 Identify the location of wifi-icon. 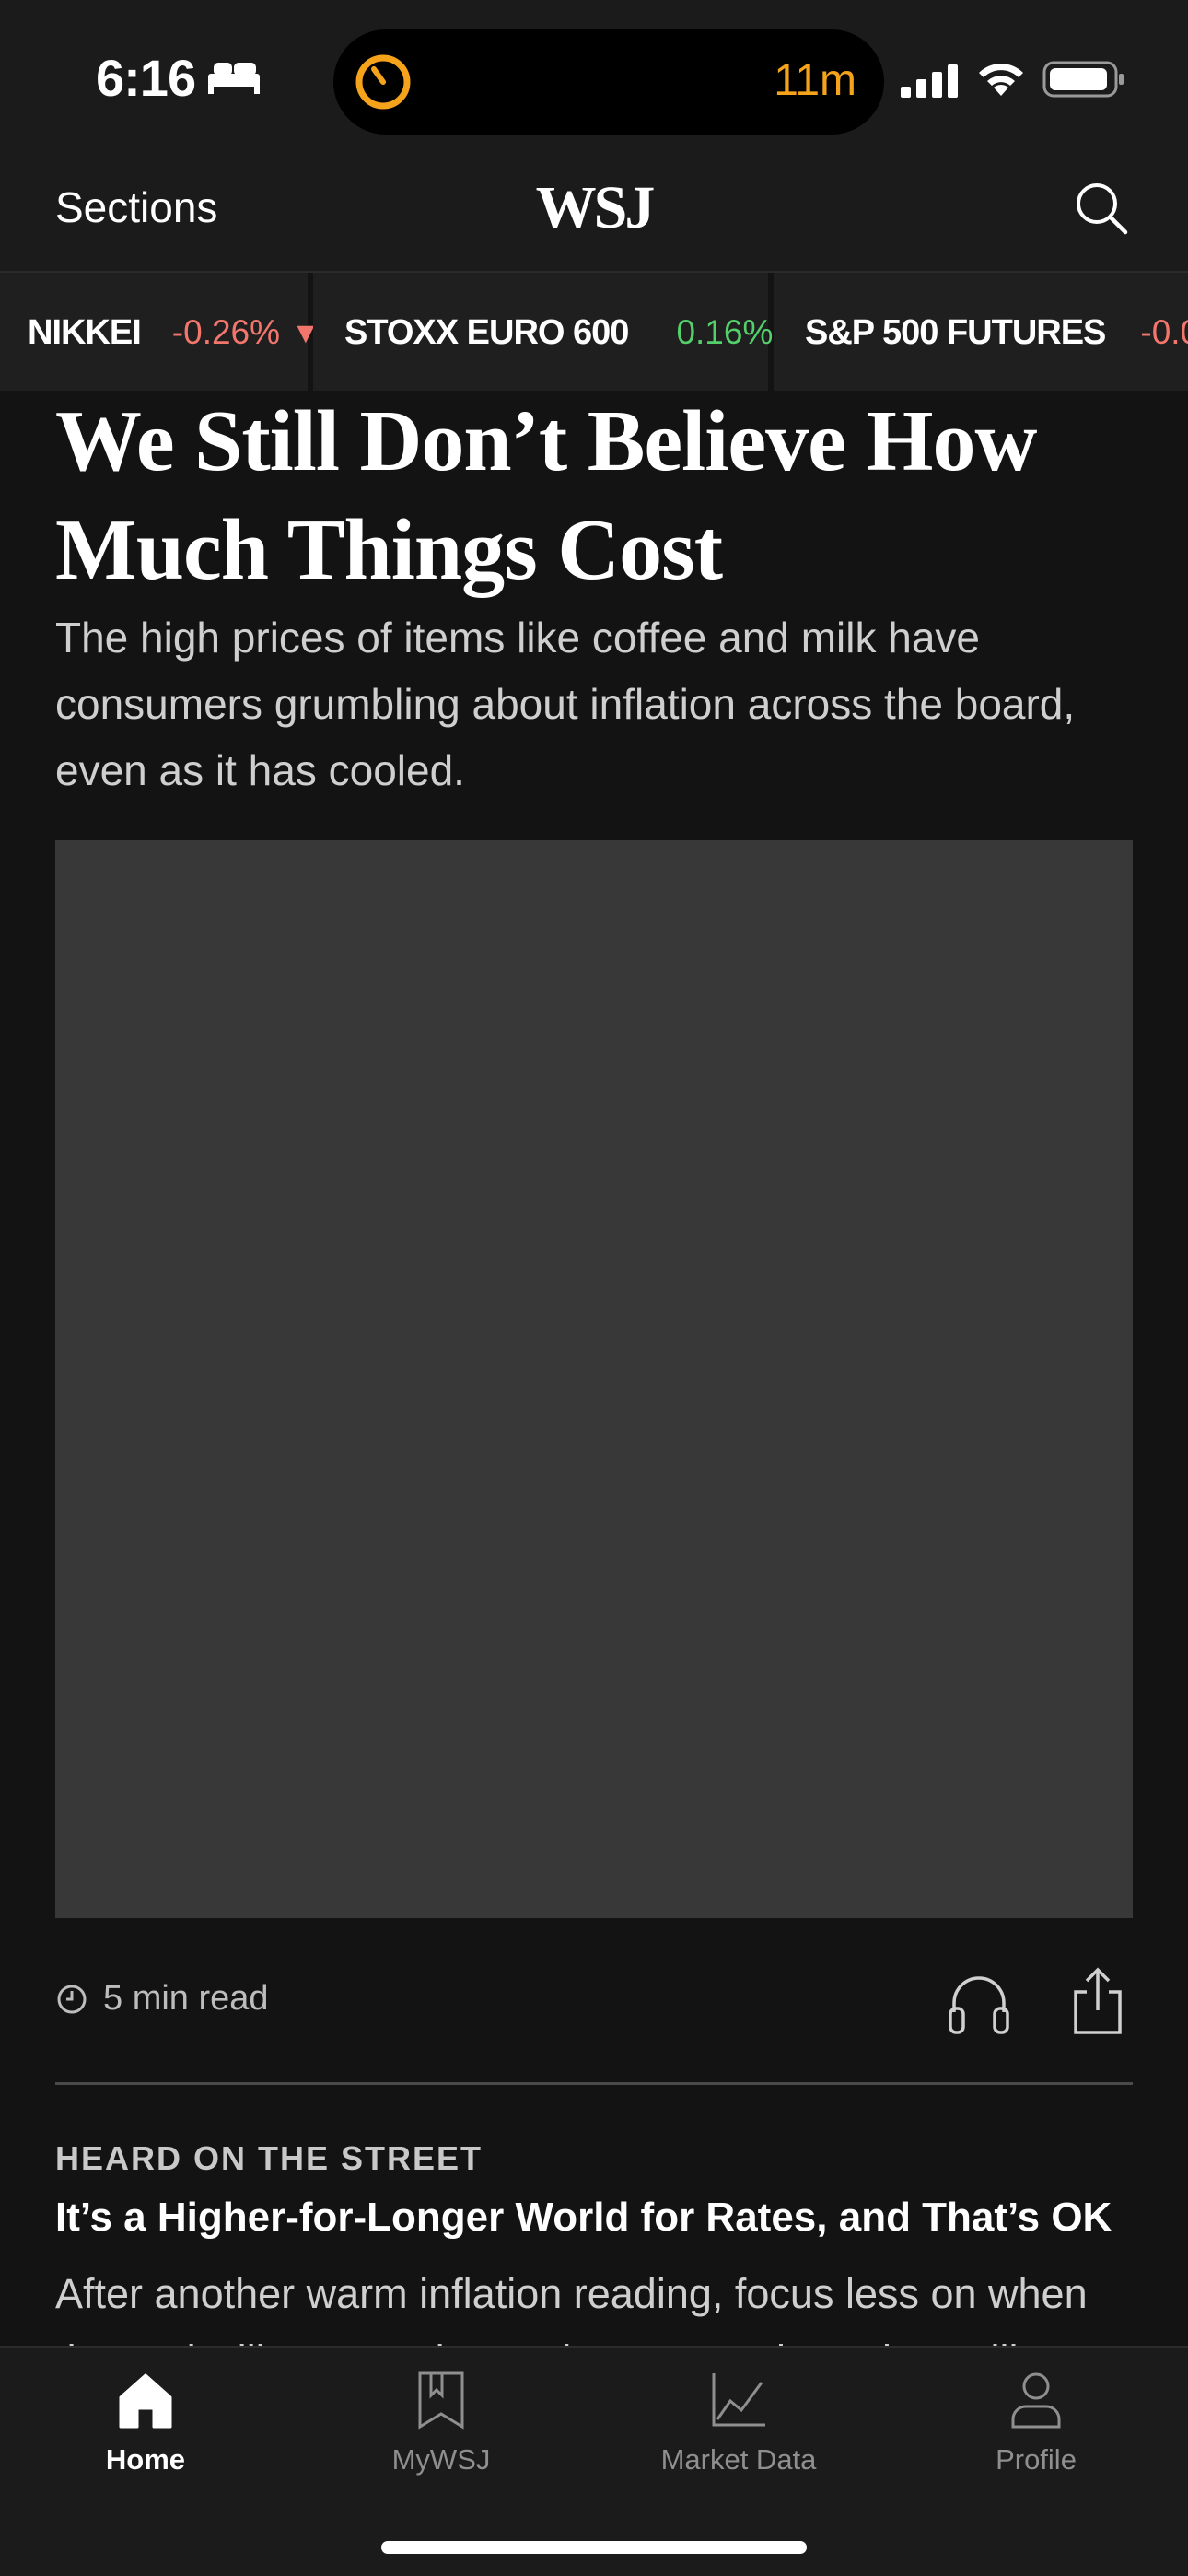
(1001, 80).